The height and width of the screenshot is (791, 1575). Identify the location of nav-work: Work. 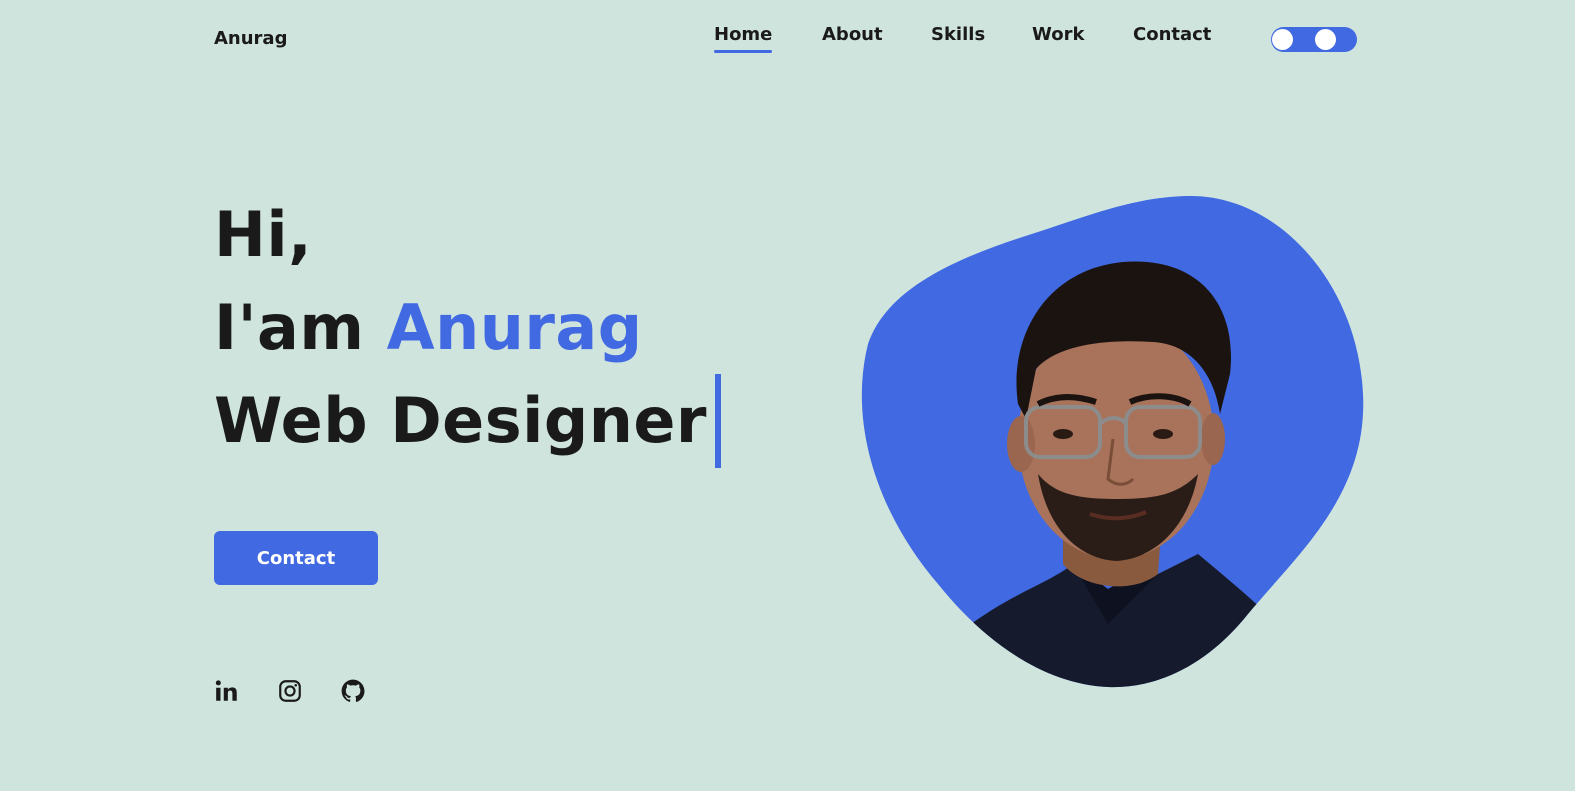
(1058, 34).